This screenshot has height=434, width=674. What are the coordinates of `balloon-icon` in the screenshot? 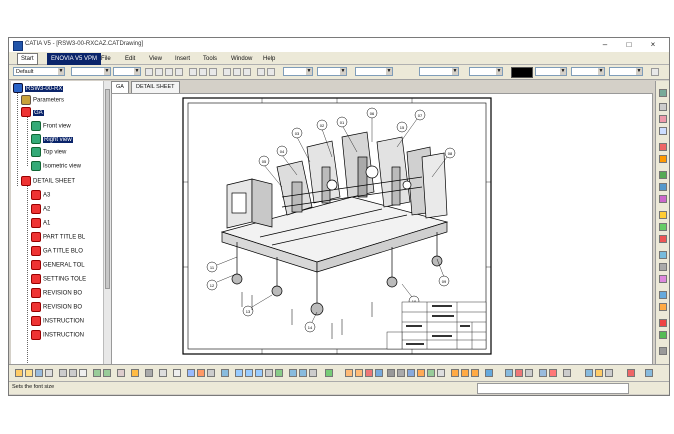 It's located at (663, 227).